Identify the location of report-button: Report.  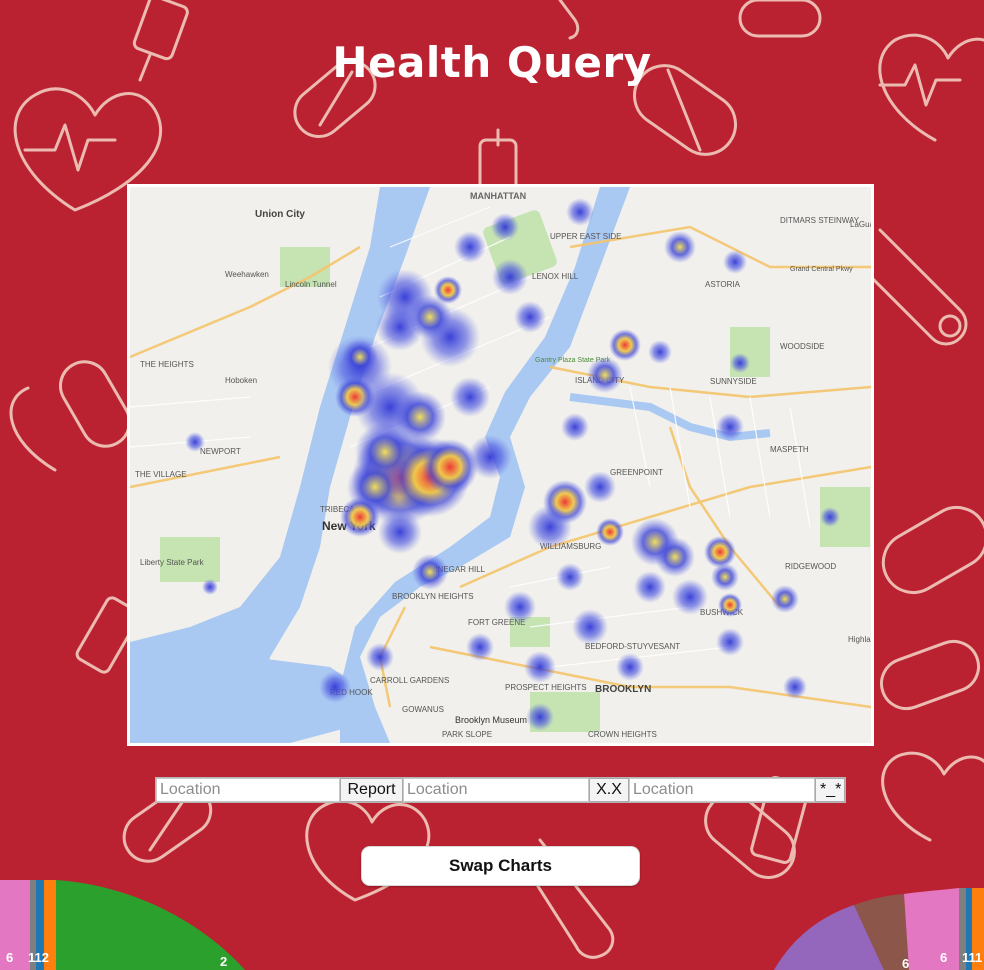
(371, 790).